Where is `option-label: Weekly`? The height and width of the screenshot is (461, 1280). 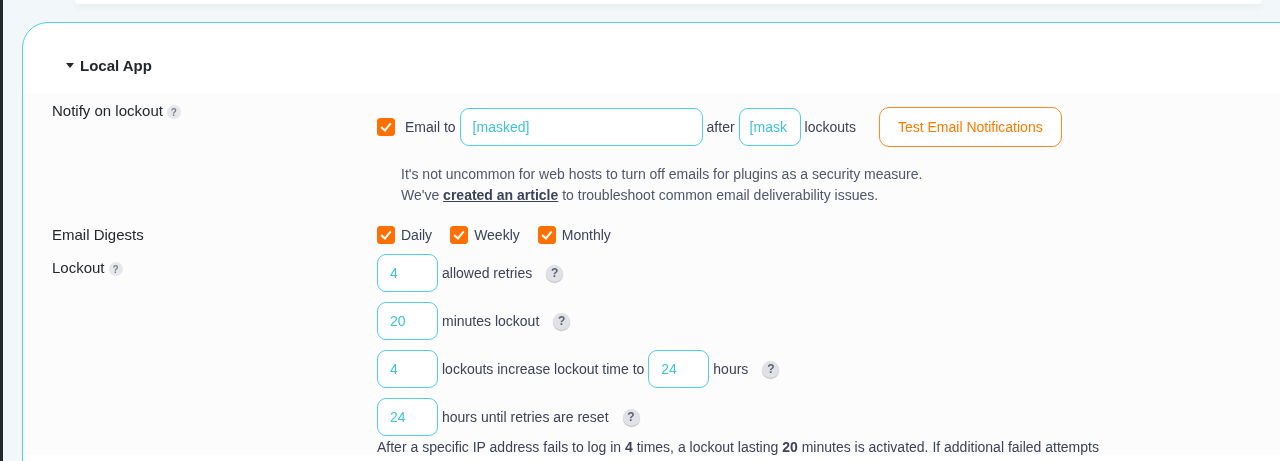 option-label: Weekly is located at coordinates (497, 235).